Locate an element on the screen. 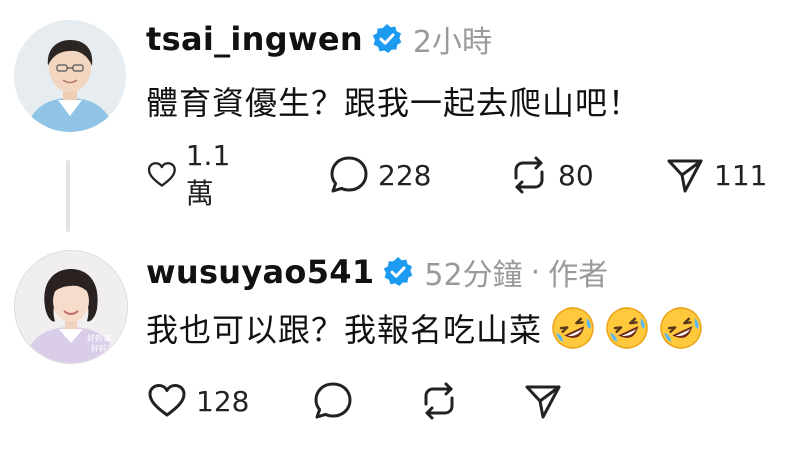 This screenshot has height=450, width=800. avatar: 好鈴事 好鈴事 is located at coordinates (71, 307).